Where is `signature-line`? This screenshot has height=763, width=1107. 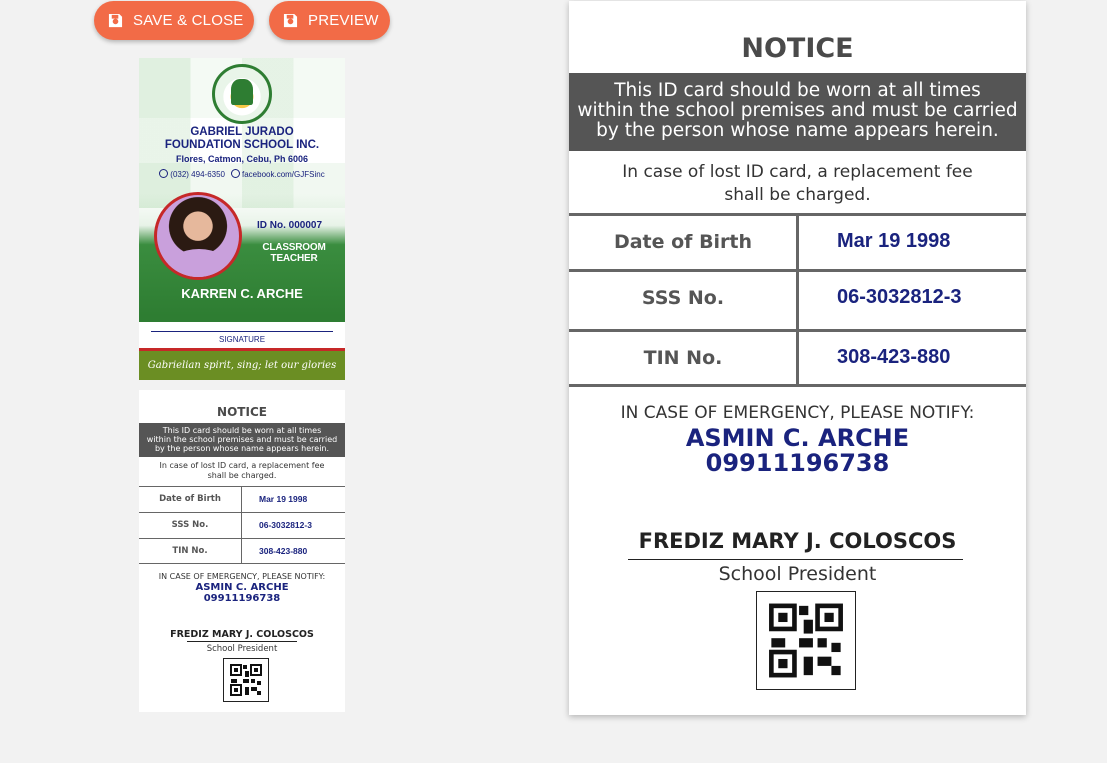 signature-line is located at coordinates (242, 331).